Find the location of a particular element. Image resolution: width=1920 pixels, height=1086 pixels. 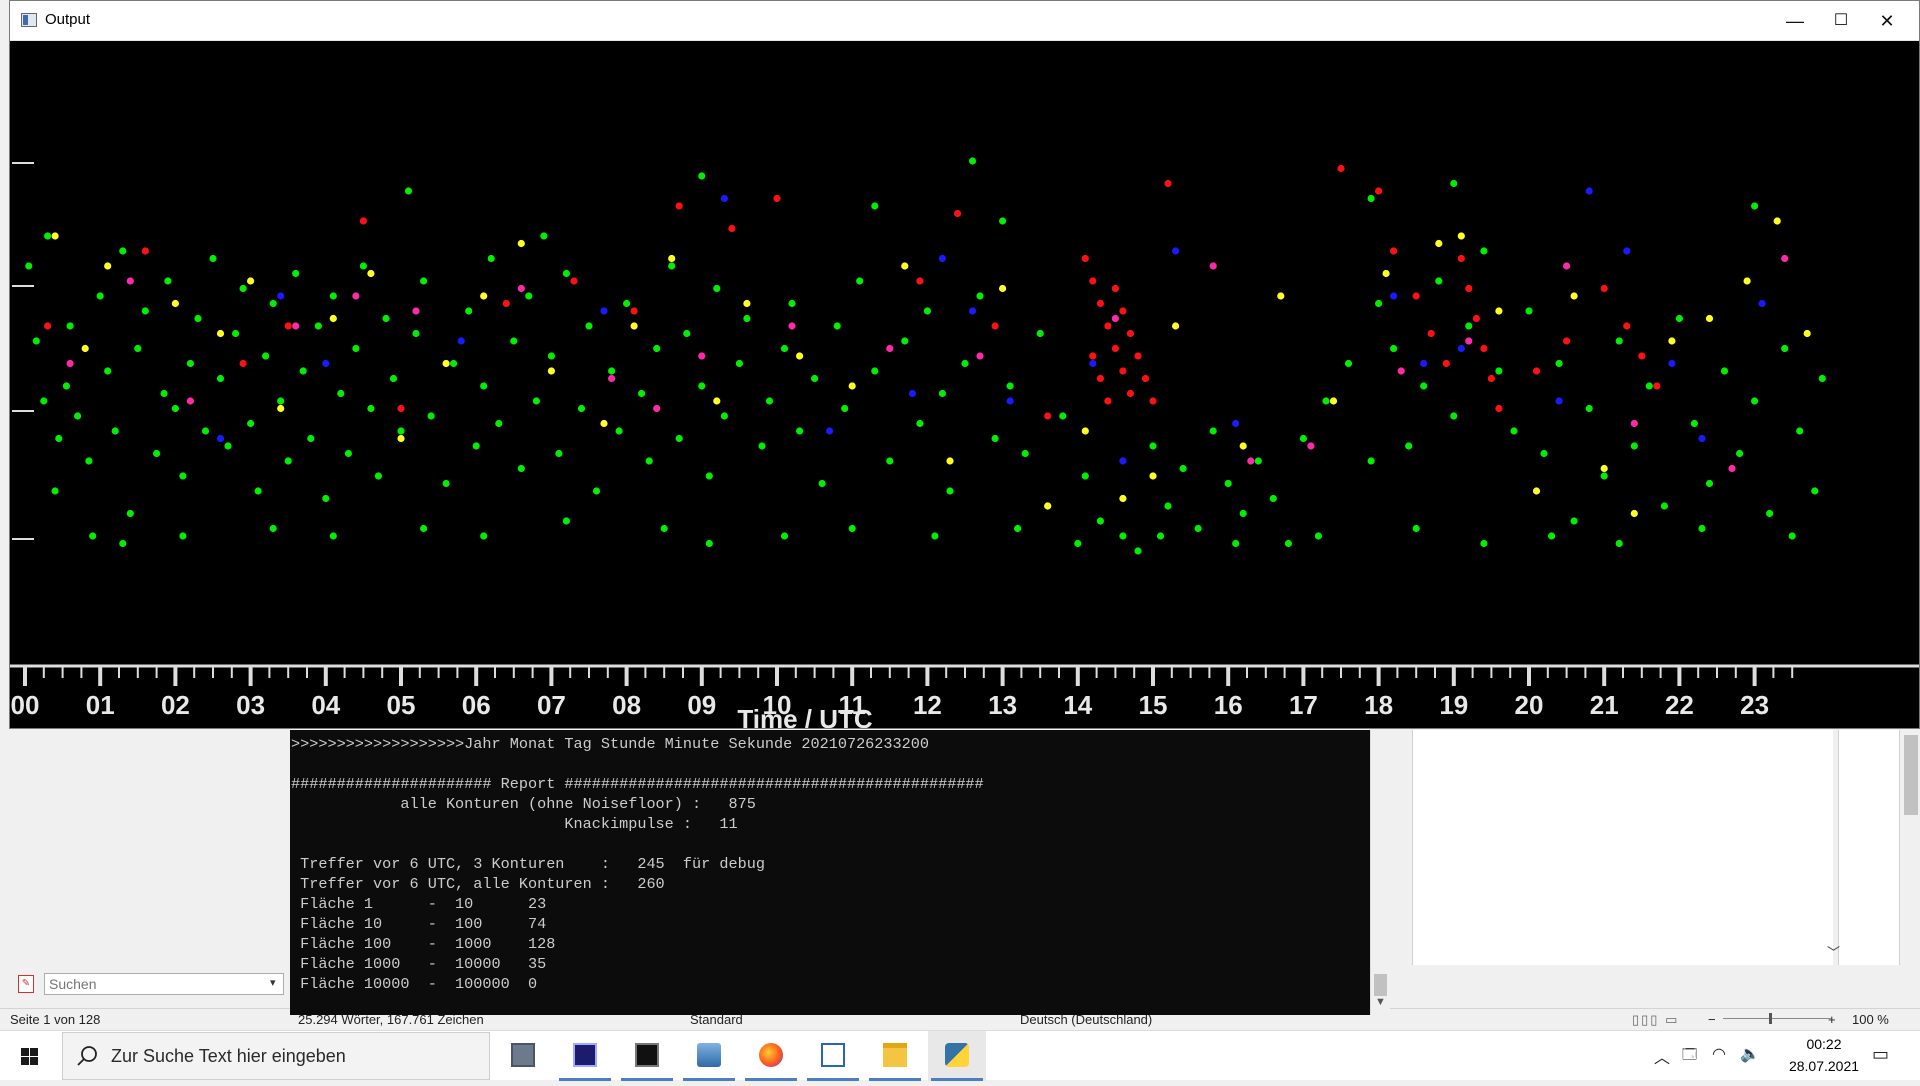

zoom-out-button: − is located at coordinates (1712, 1019).